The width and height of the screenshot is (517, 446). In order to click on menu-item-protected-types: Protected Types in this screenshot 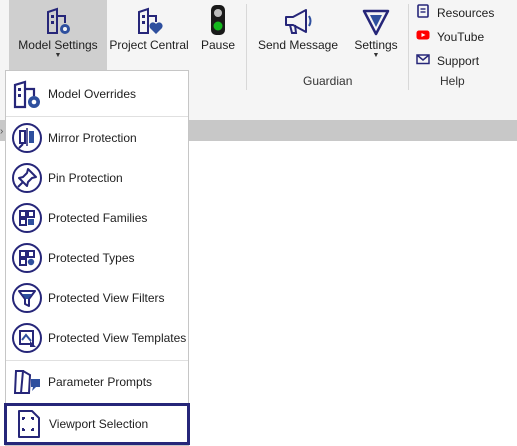, I will do `click(97, 258)`.